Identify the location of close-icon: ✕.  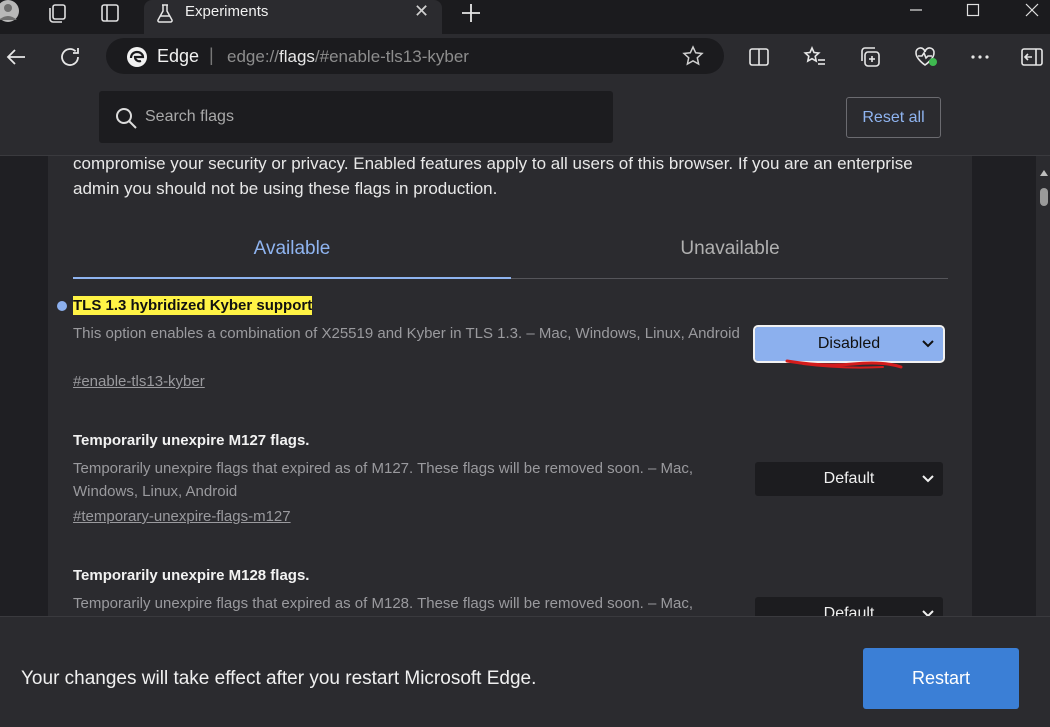
(421, 11).